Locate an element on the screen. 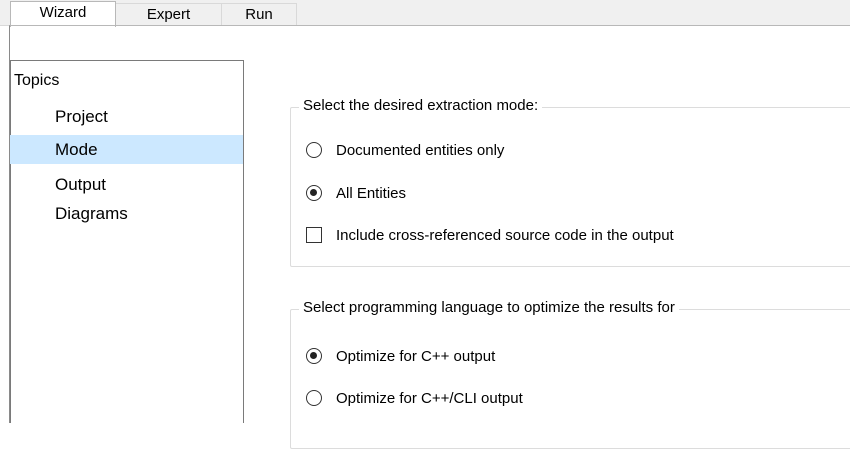  topic-item-mode: Mode is located at coordinates (126, 149).